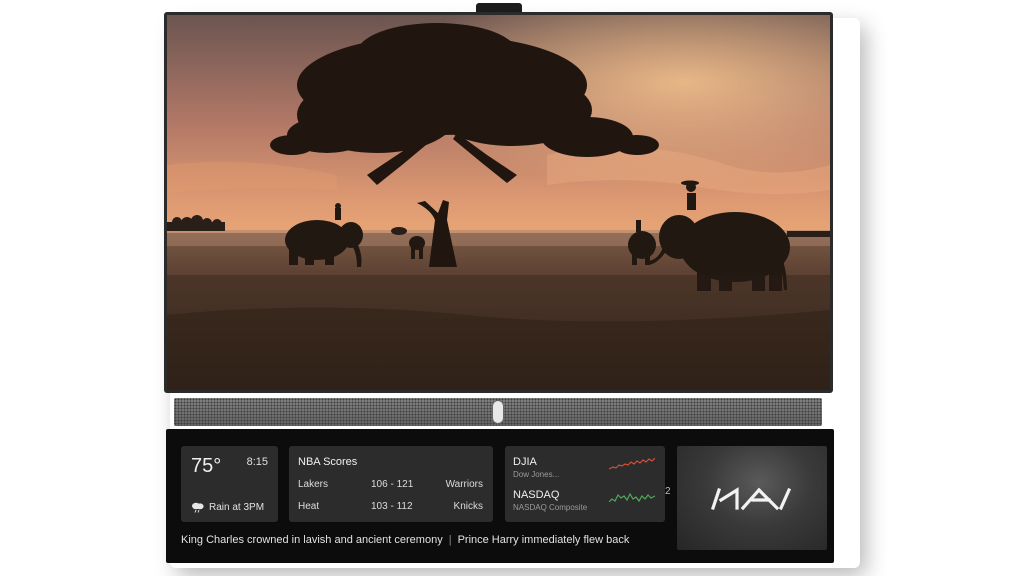  What do you see at coordinates (309, 506) in the screenshot?
I see `team-home: Heat` at bounding box center [309, 506].